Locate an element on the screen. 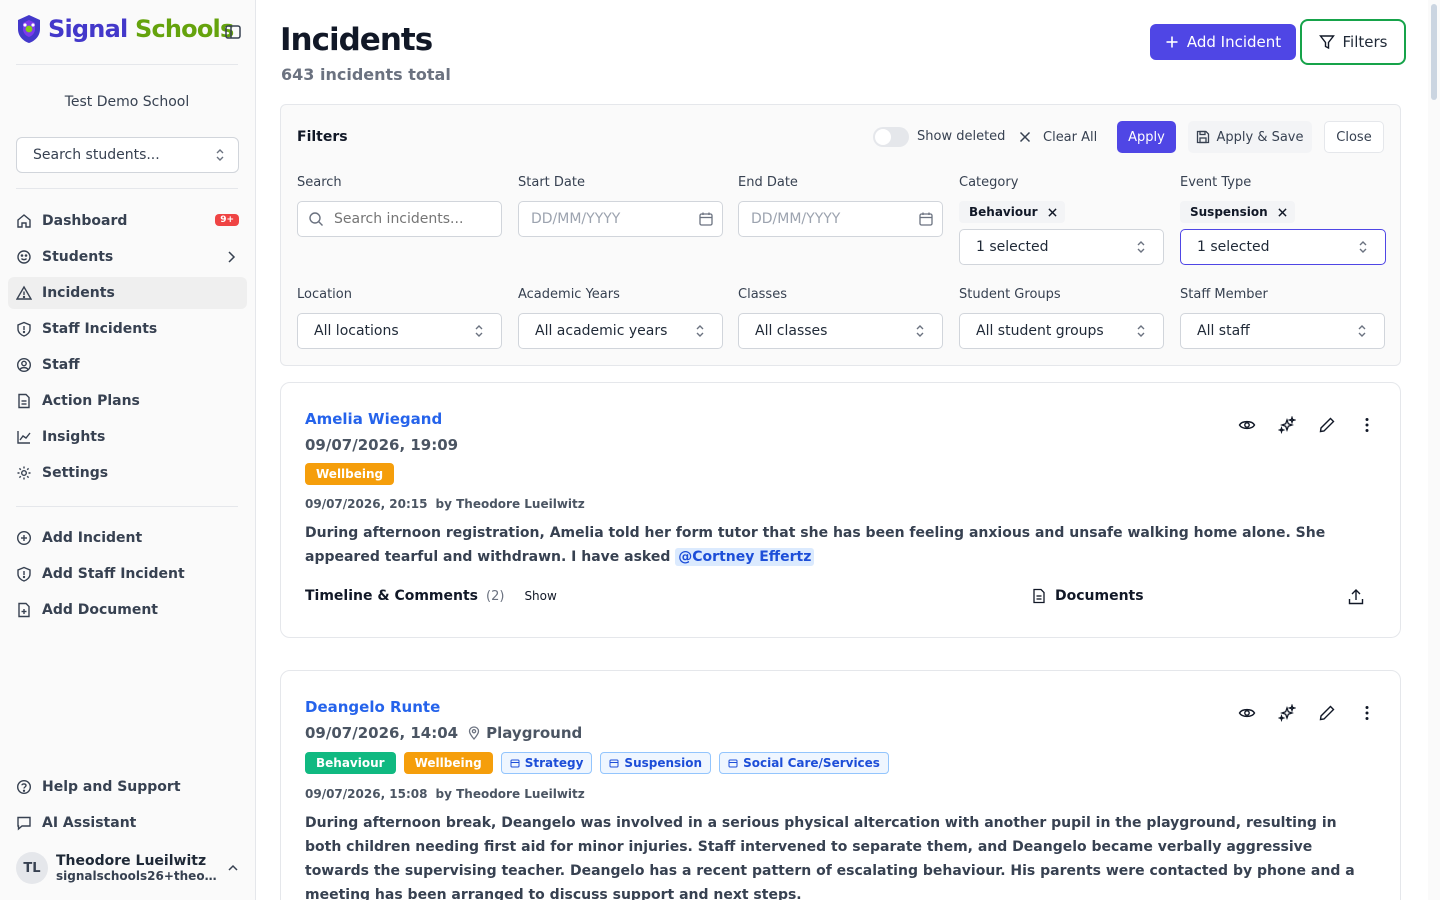 The height and width of the screenshot is (900, 1440). sidebar-item-insights: Insights is located at coordinates (127, 437).